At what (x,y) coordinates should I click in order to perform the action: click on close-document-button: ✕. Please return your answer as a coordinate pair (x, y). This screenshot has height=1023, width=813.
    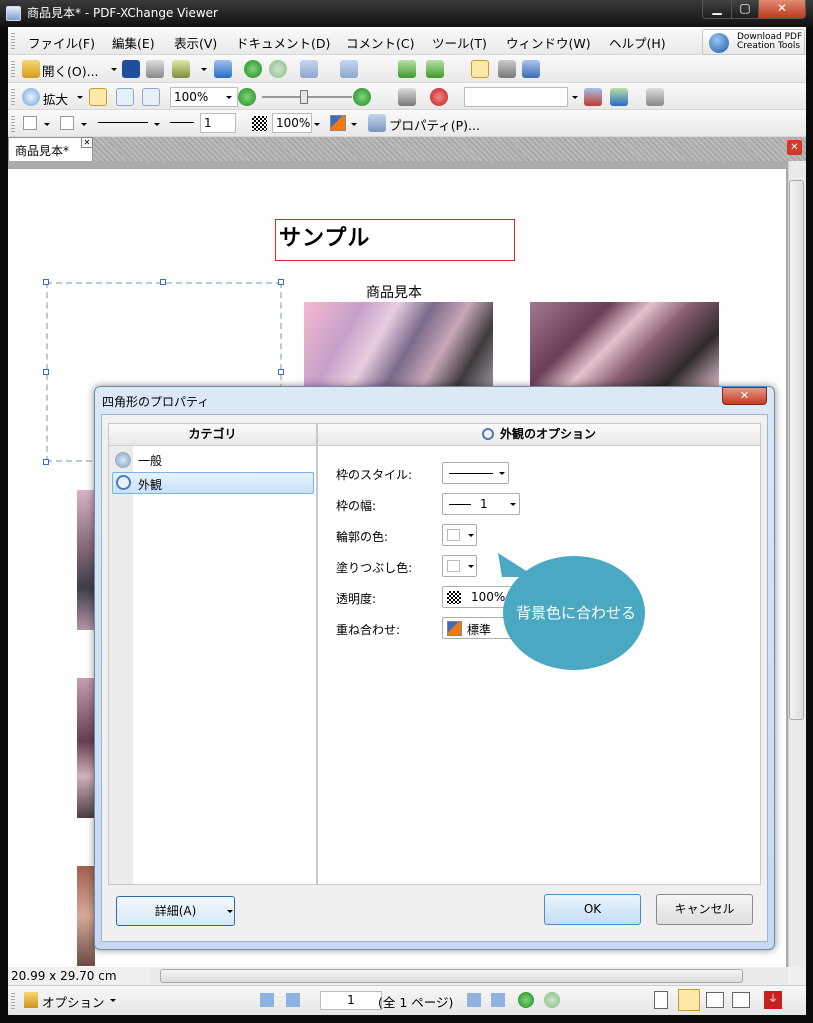
    Looking at the image, I should click on (794, 147).